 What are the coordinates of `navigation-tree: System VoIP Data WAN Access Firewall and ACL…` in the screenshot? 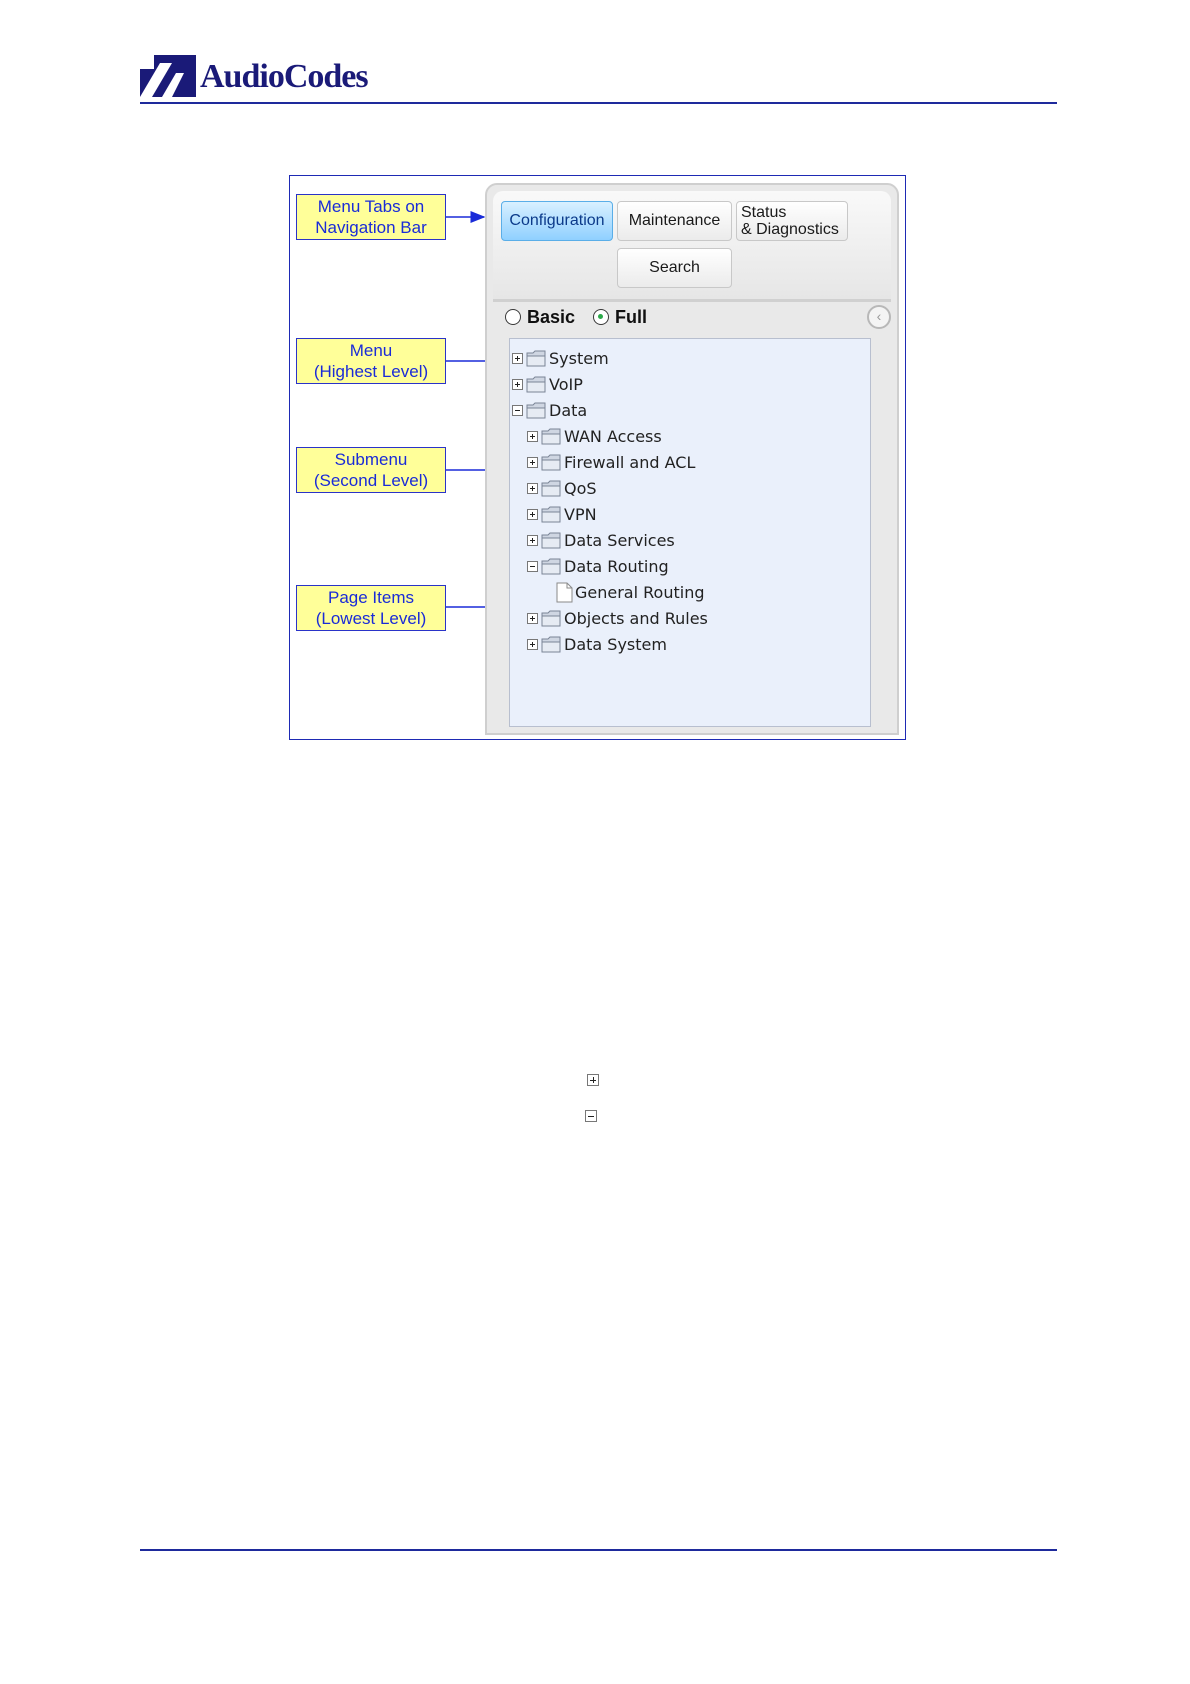 It's located at (690, 532).